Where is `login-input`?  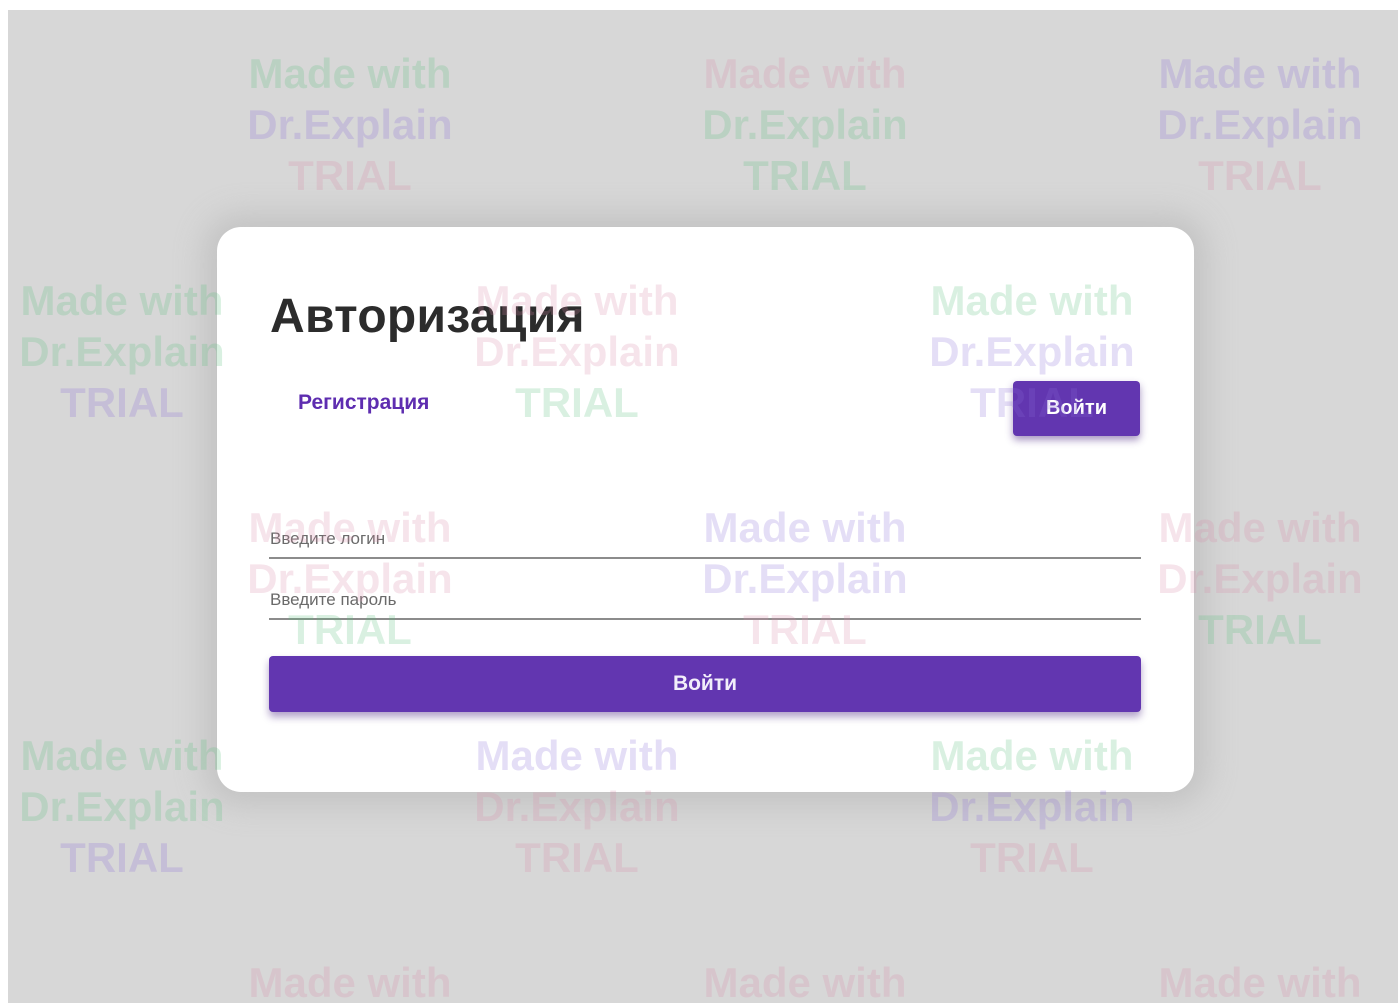 login-input is located at coordinates (705, 541).